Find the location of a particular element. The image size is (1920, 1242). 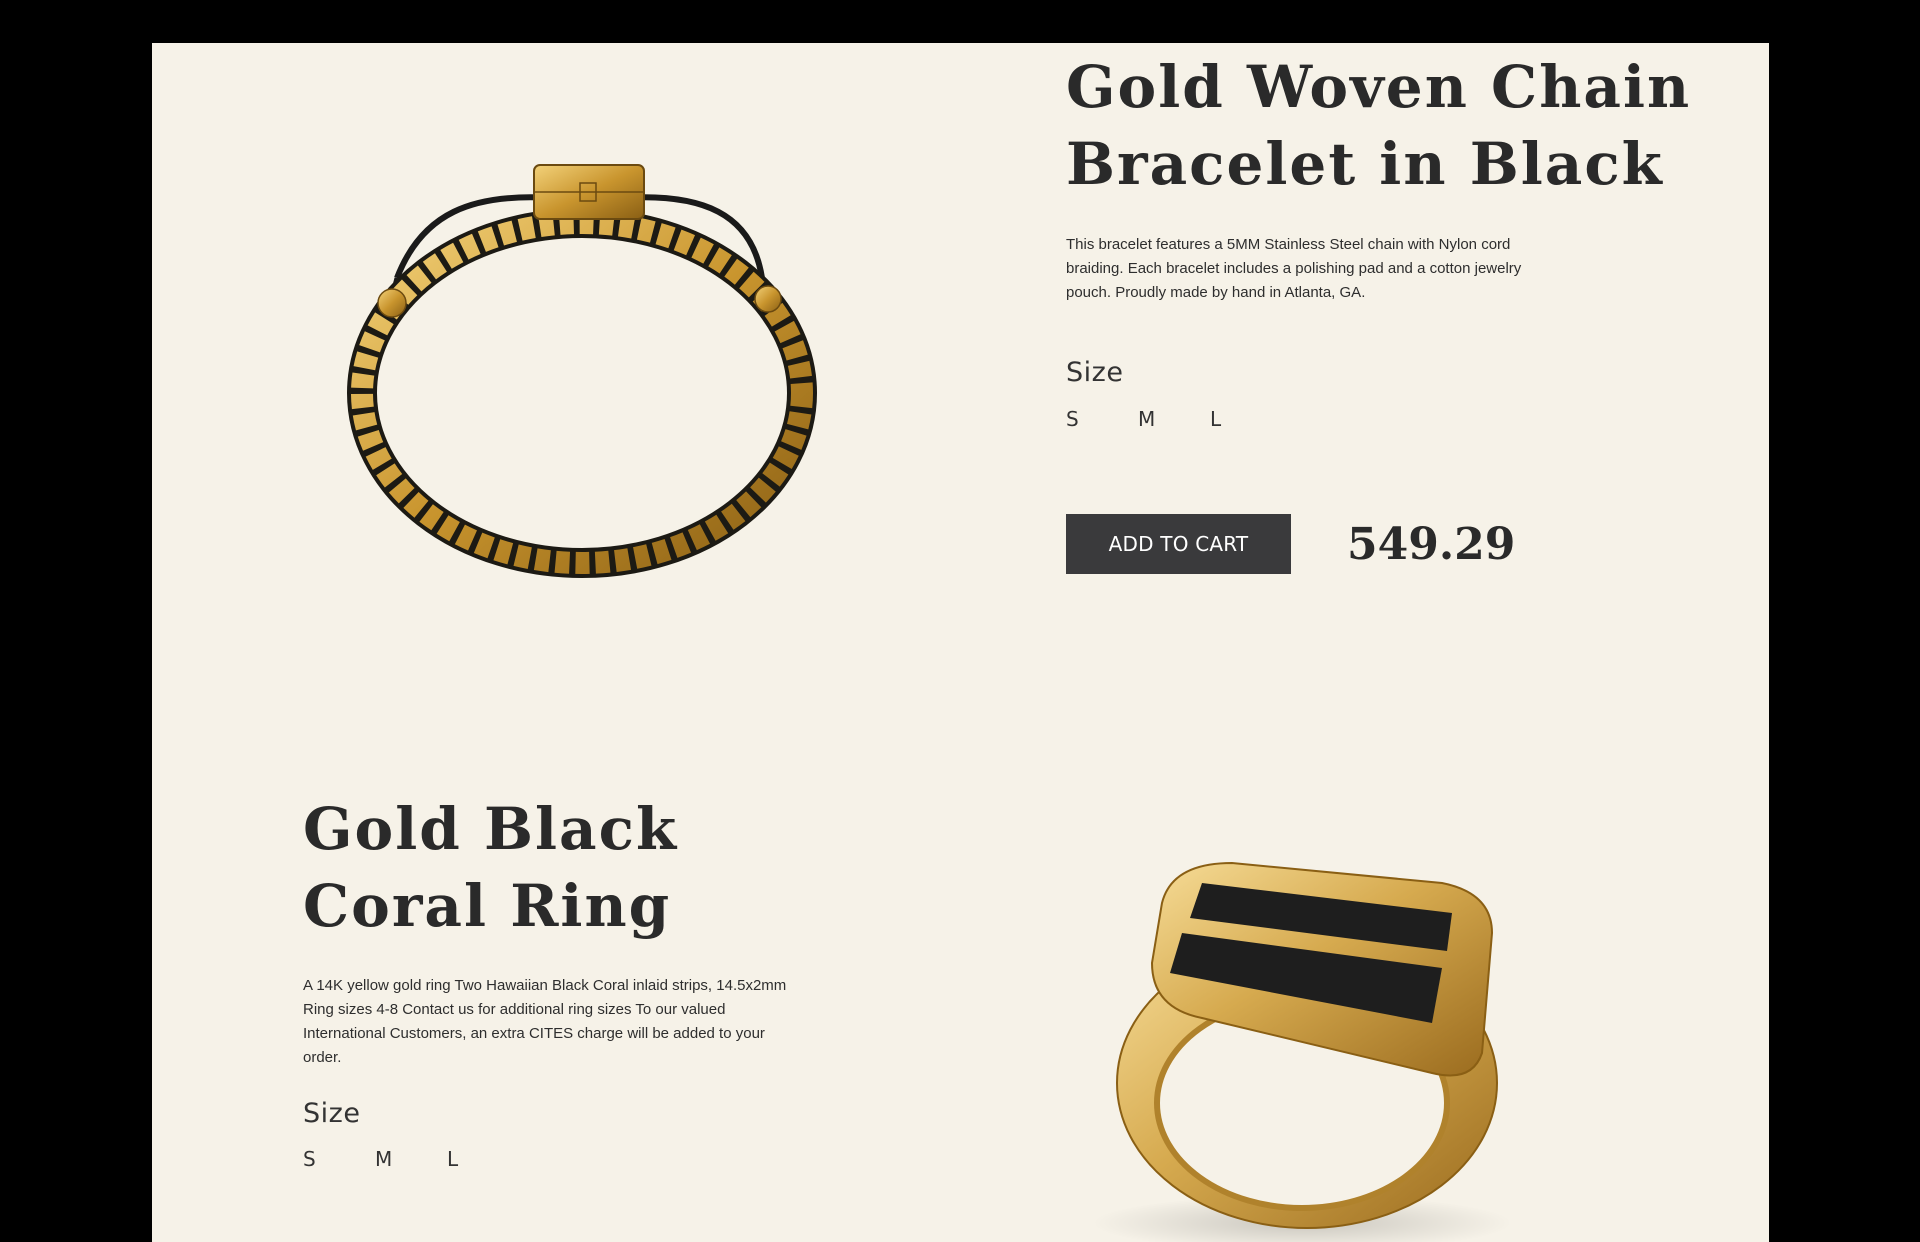

ring-image is located at coordinates (1312, 1012).